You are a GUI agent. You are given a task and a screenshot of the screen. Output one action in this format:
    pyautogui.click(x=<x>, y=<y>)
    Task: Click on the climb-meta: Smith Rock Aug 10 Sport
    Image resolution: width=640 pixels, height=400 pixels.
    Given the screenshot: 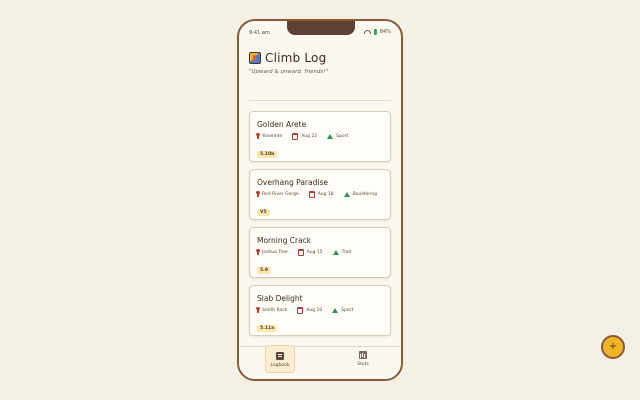 What is the action you would take?
    pyautogui.click(x=319, y=310)
    